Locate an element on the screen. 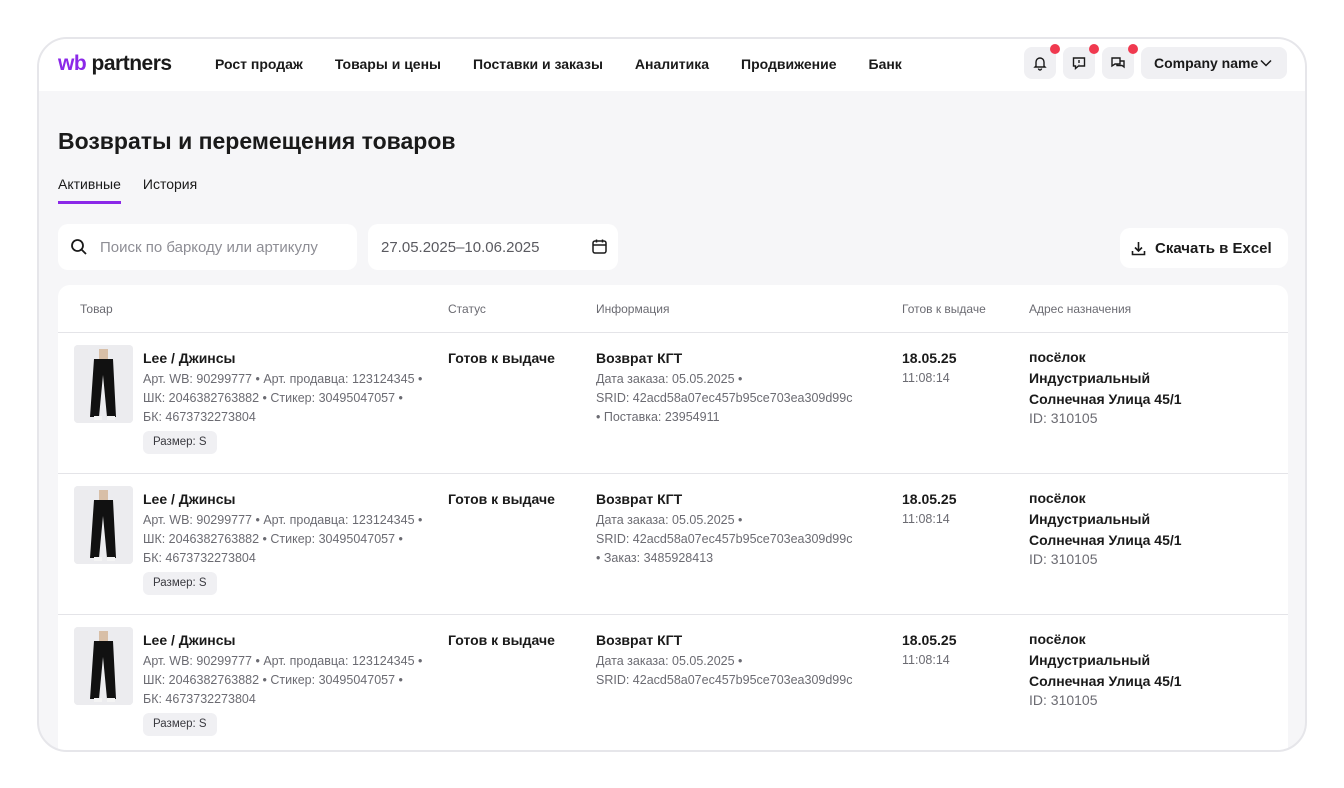  tab-active: Активные is located at coordinates (89, 190).